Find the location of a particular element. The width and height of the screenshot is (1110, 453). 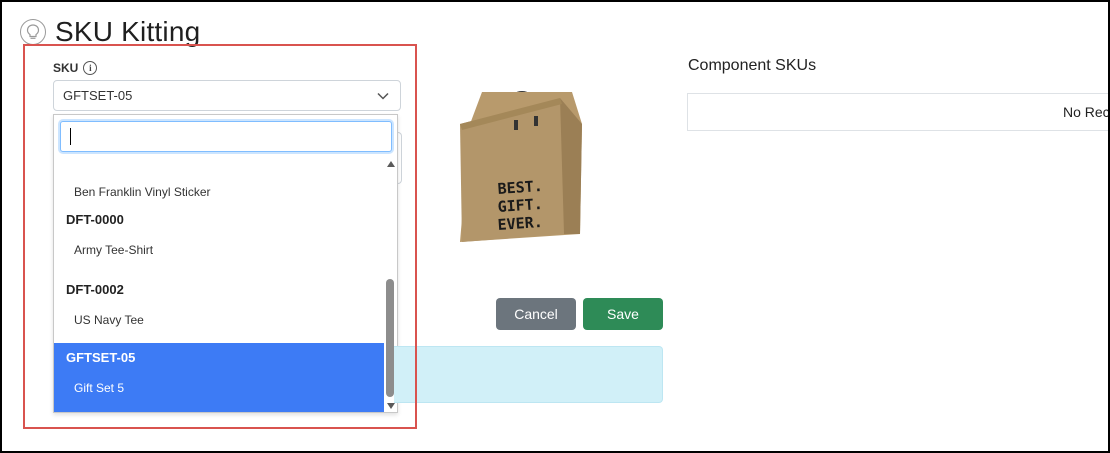

component-skus-title: Component SKUs is located at coordinates (752, 65).